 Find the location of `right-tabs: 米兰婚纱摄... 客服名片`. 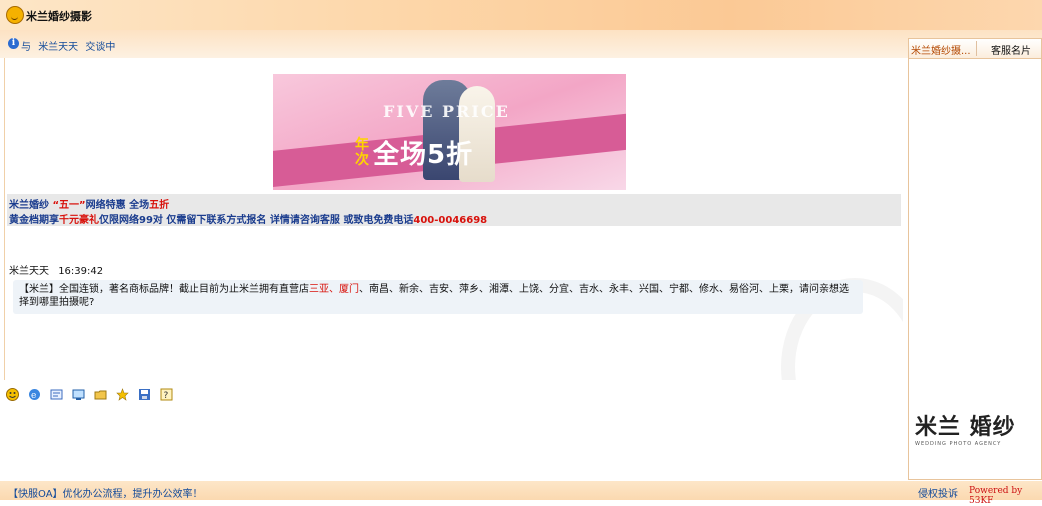

right-tabs: 米兰婚纱摄... 客服名片 is located at coordinates (975, 49).